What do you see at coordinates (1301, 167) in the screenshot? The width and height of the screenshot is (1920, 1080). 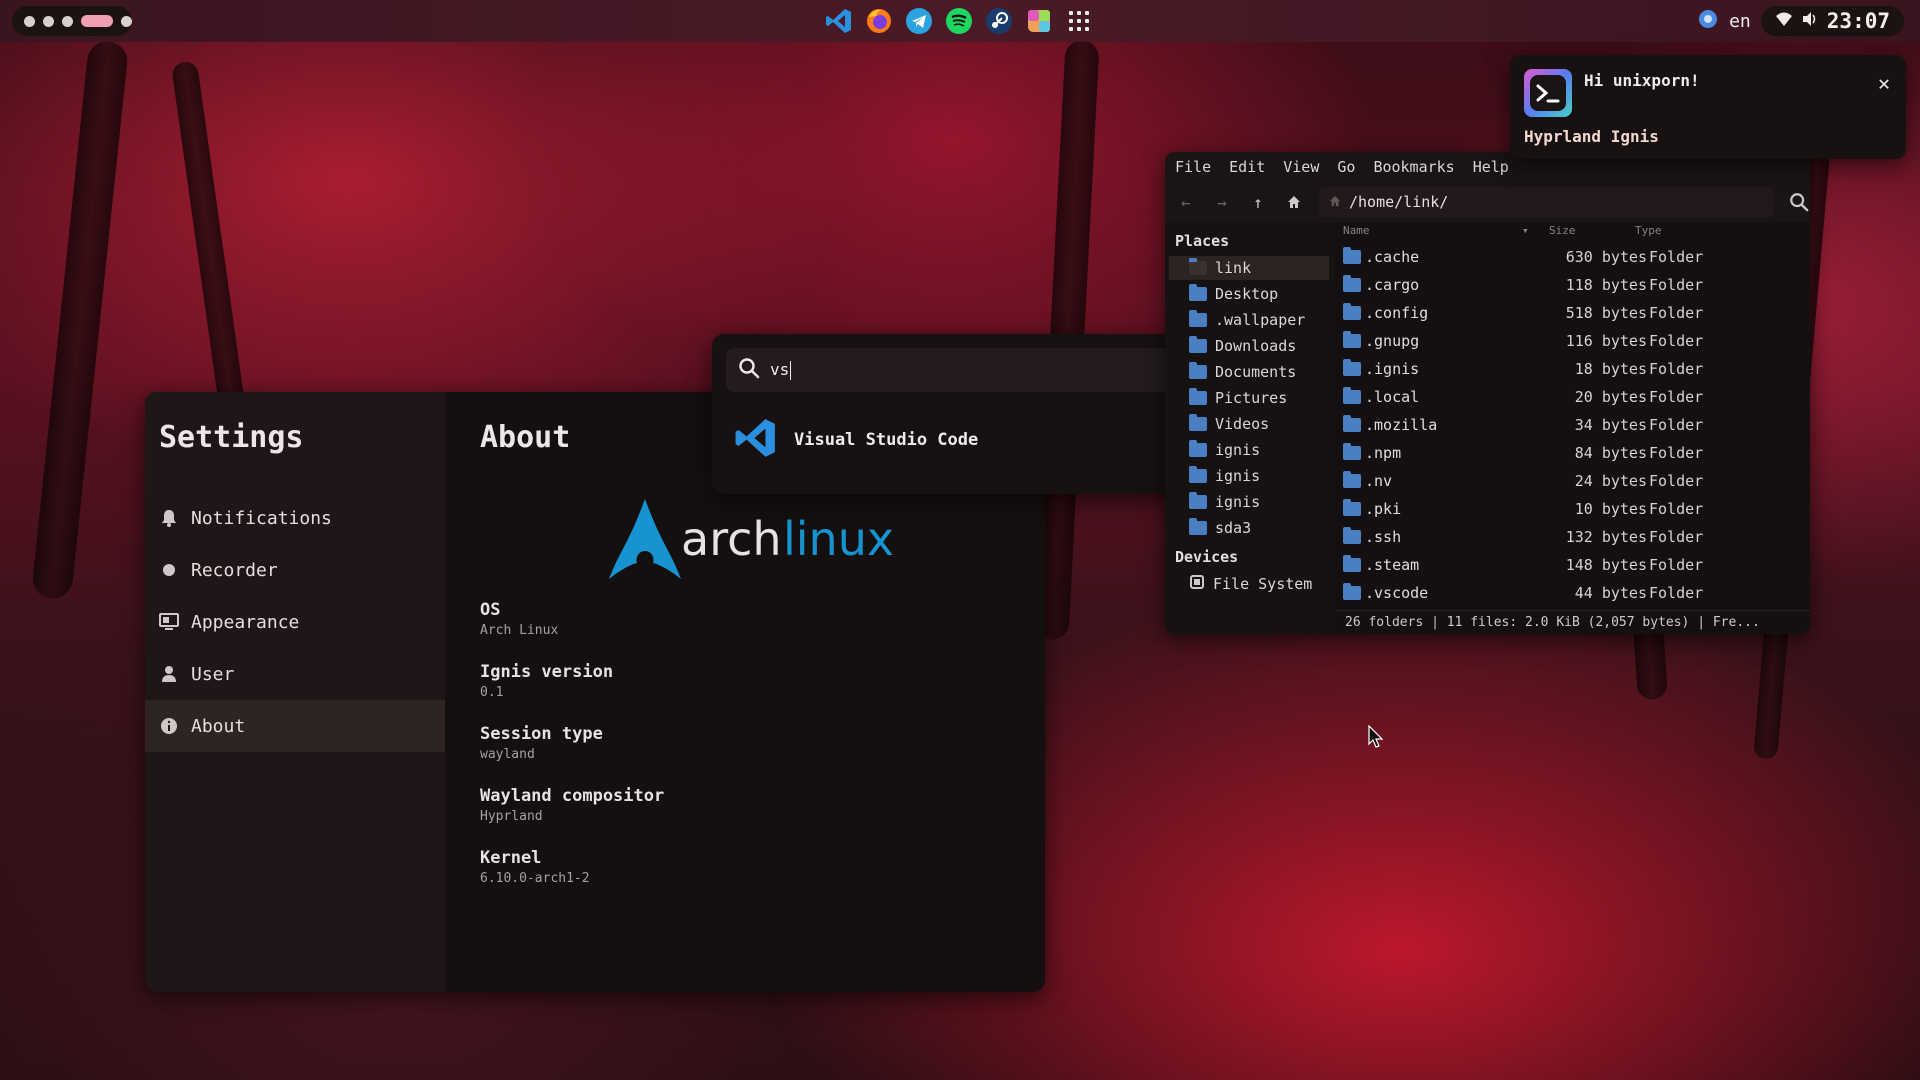 I see `menu-view: View` at bounding box center [1301, 167].